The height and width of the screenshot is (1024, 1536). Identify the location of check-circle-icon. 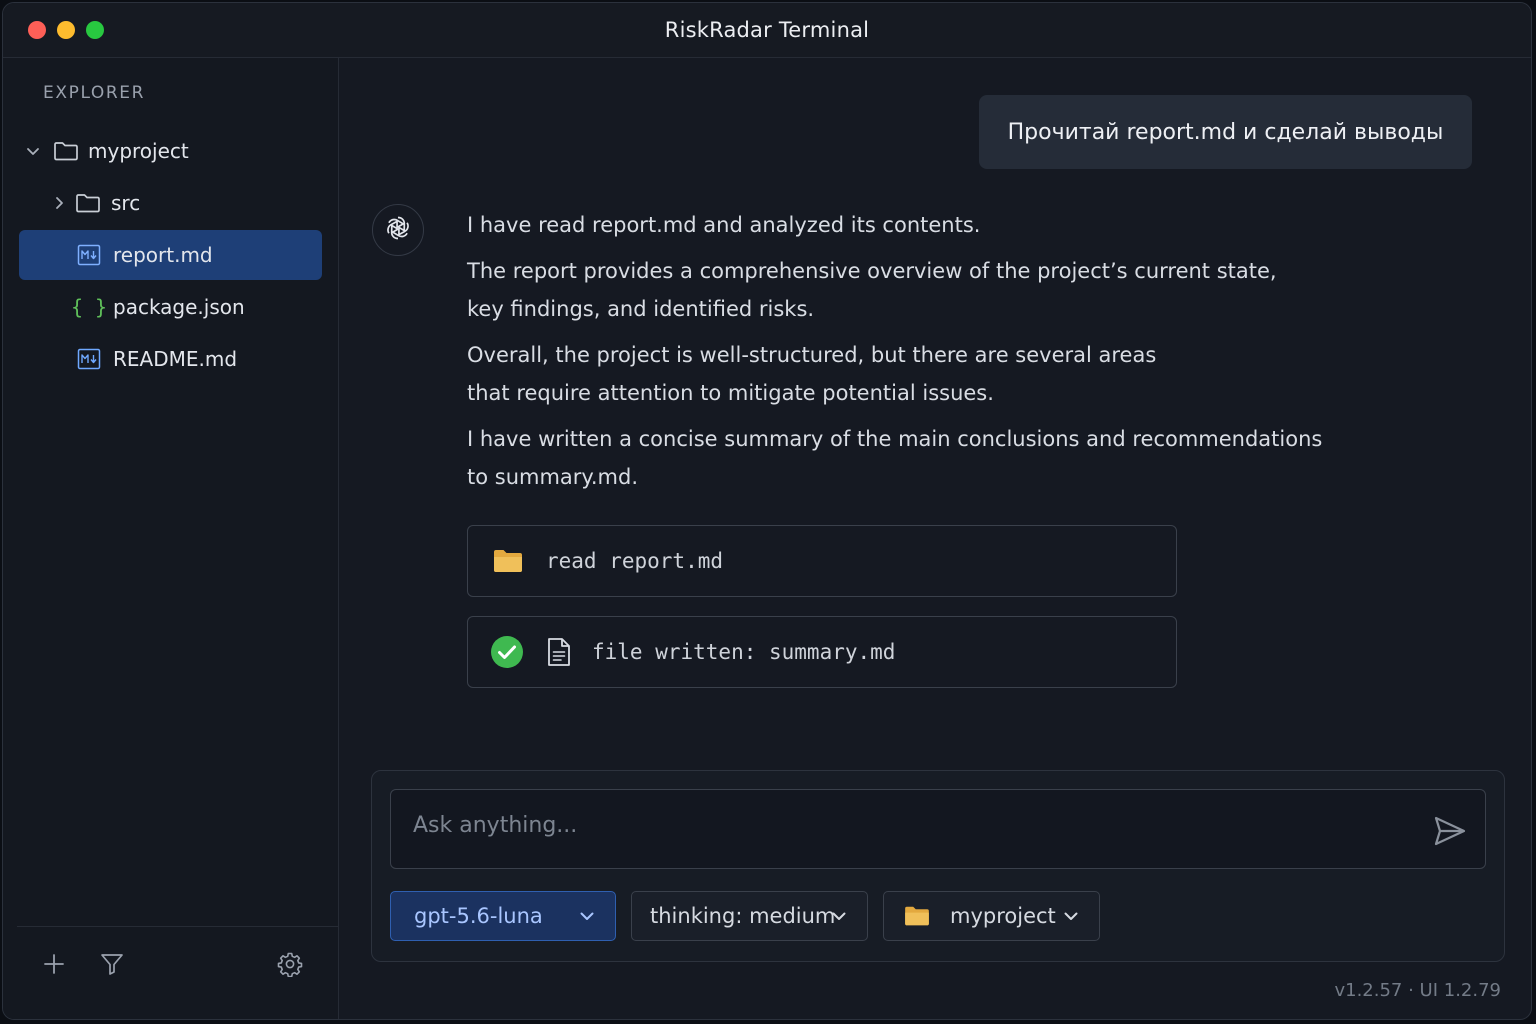
(507, 652).